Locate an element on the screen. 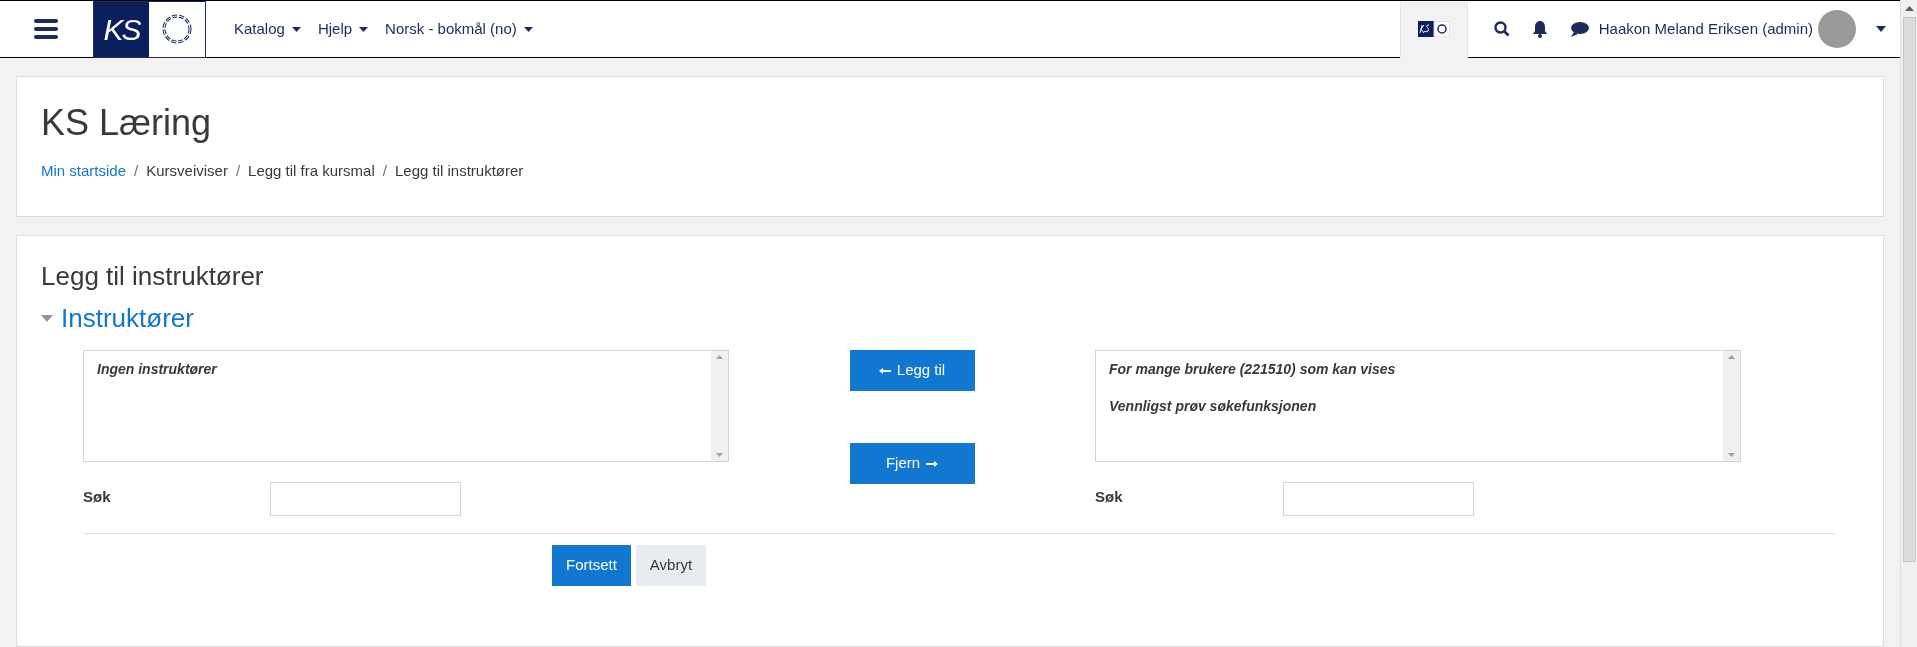  arrow-right-icon is located at coordinates (932, 463).